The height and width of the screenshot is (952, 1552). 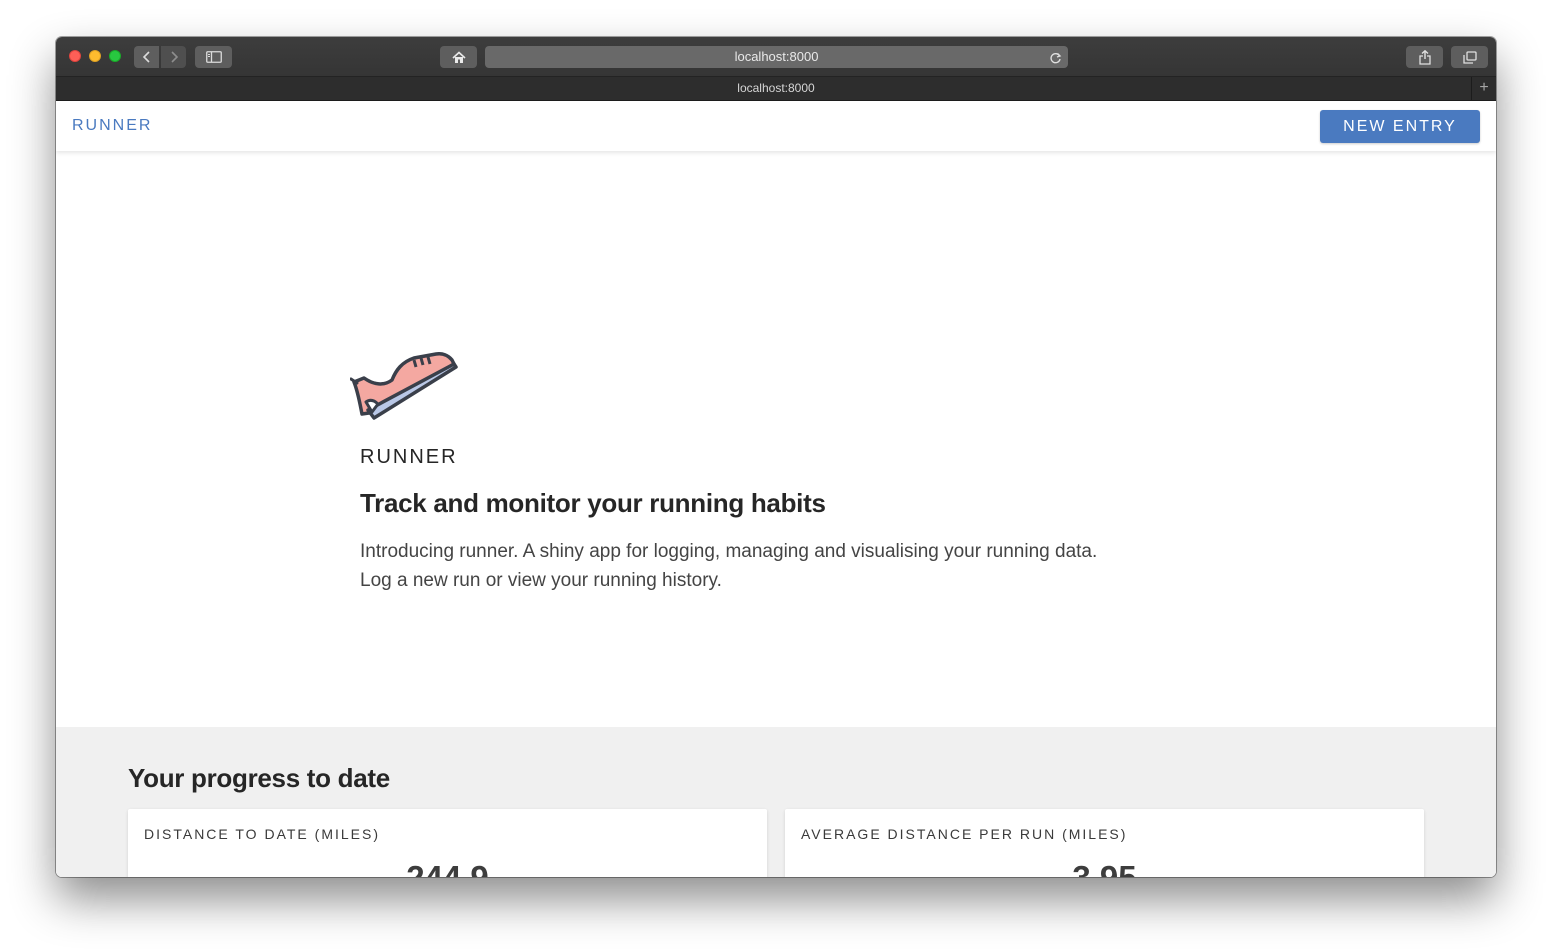 What do you see at coordinates (112, 126) in the screenshot?
I see `brand-link: RUNNER` at bounding box center [112, 126].